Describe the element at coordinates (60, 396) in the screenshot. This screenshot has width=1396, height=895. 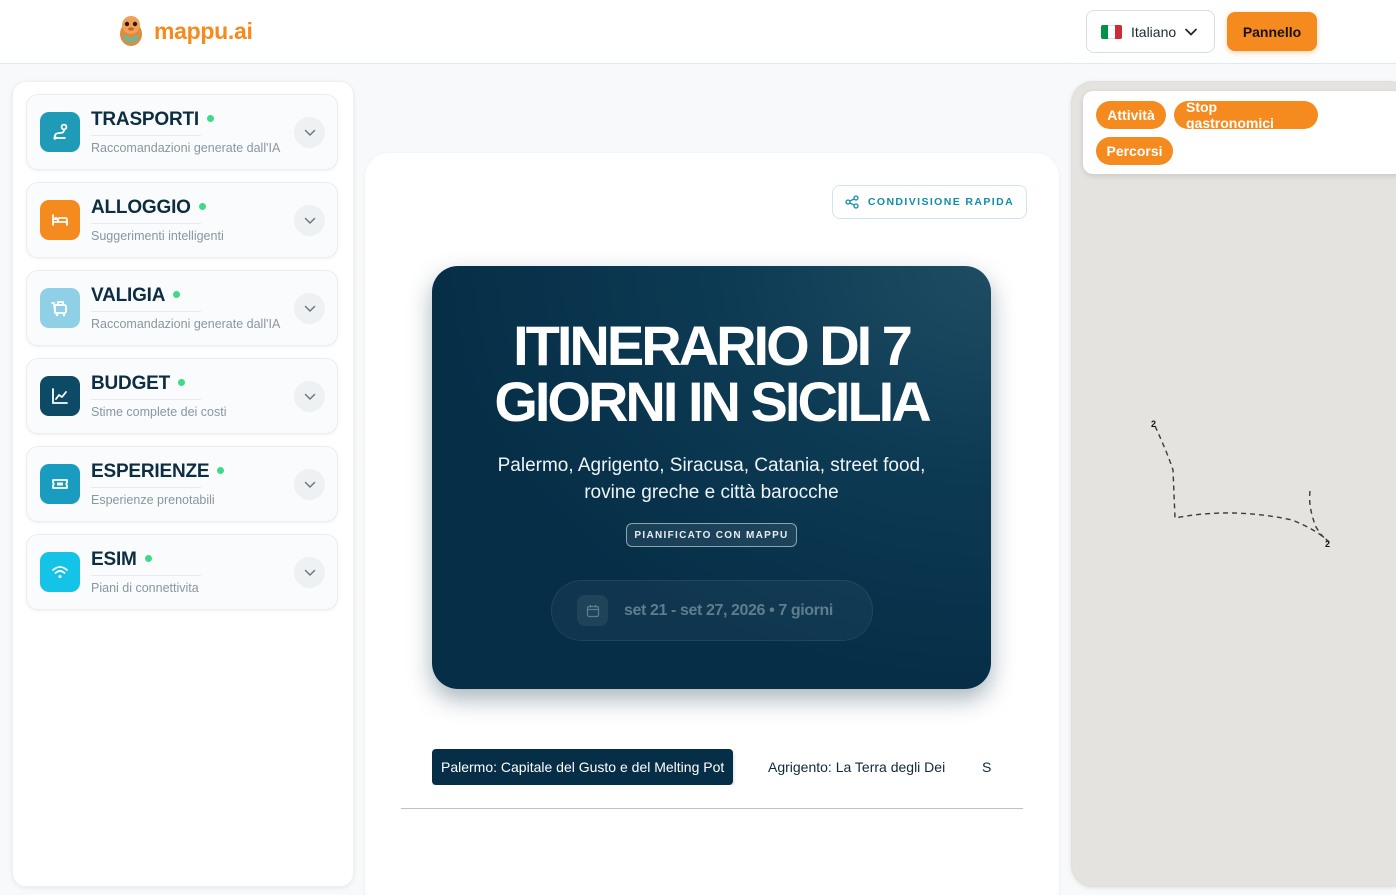
I see `chart-icon` at that location.